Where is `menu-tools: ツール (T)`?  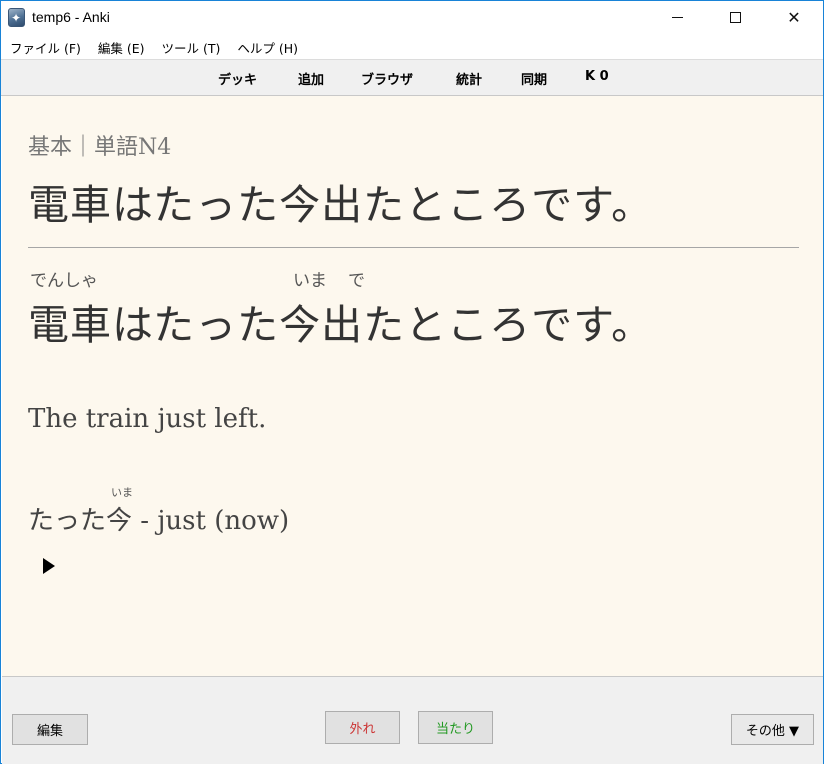 menu-tools: ツール (T) is located at coordinates (191, 47).